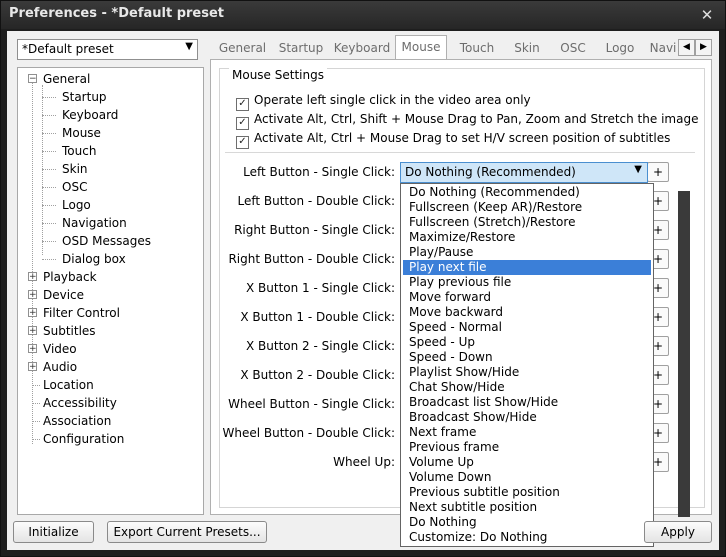 The width and height of the screenshot is (726, 557). What do you see at coordinates (527, 537) in the screenshot?
I see `dropdown-option: Customize: Do Nothing` at bounding box center [527, 537].